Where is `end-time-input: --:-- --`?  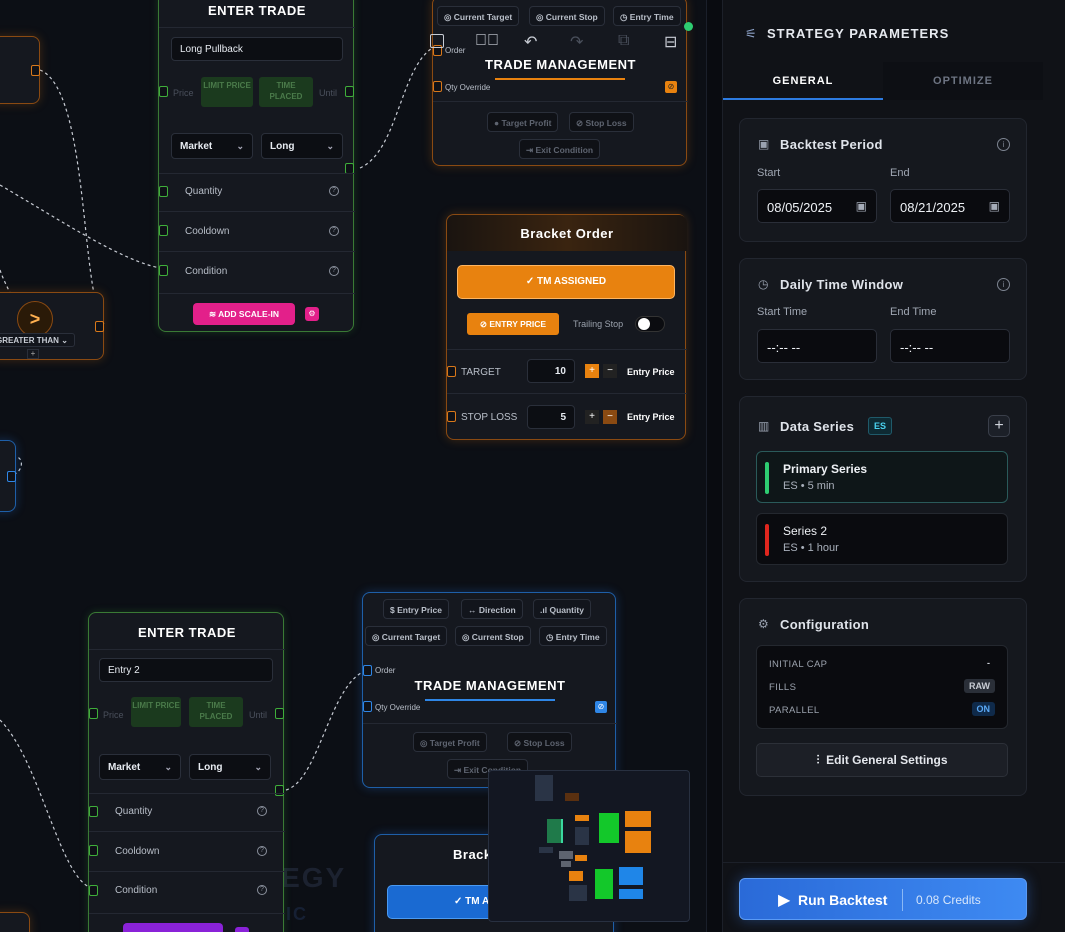 end-time-input: --:-- -- is located at coordinates (950, 346).